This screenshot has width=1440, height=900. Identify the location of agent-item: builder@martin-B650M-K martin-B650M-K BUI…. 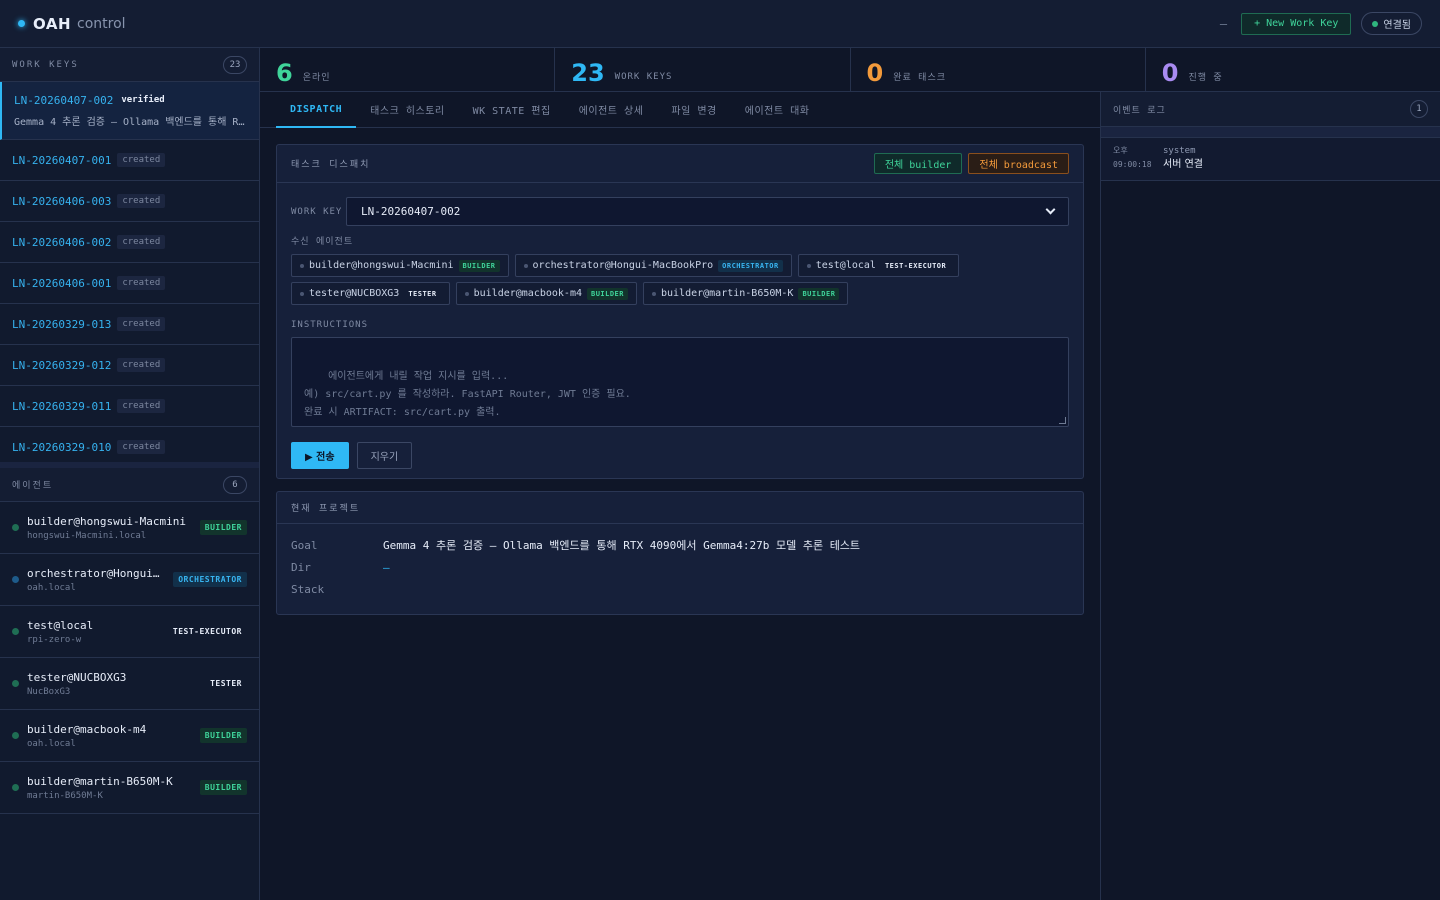
(129, 788).